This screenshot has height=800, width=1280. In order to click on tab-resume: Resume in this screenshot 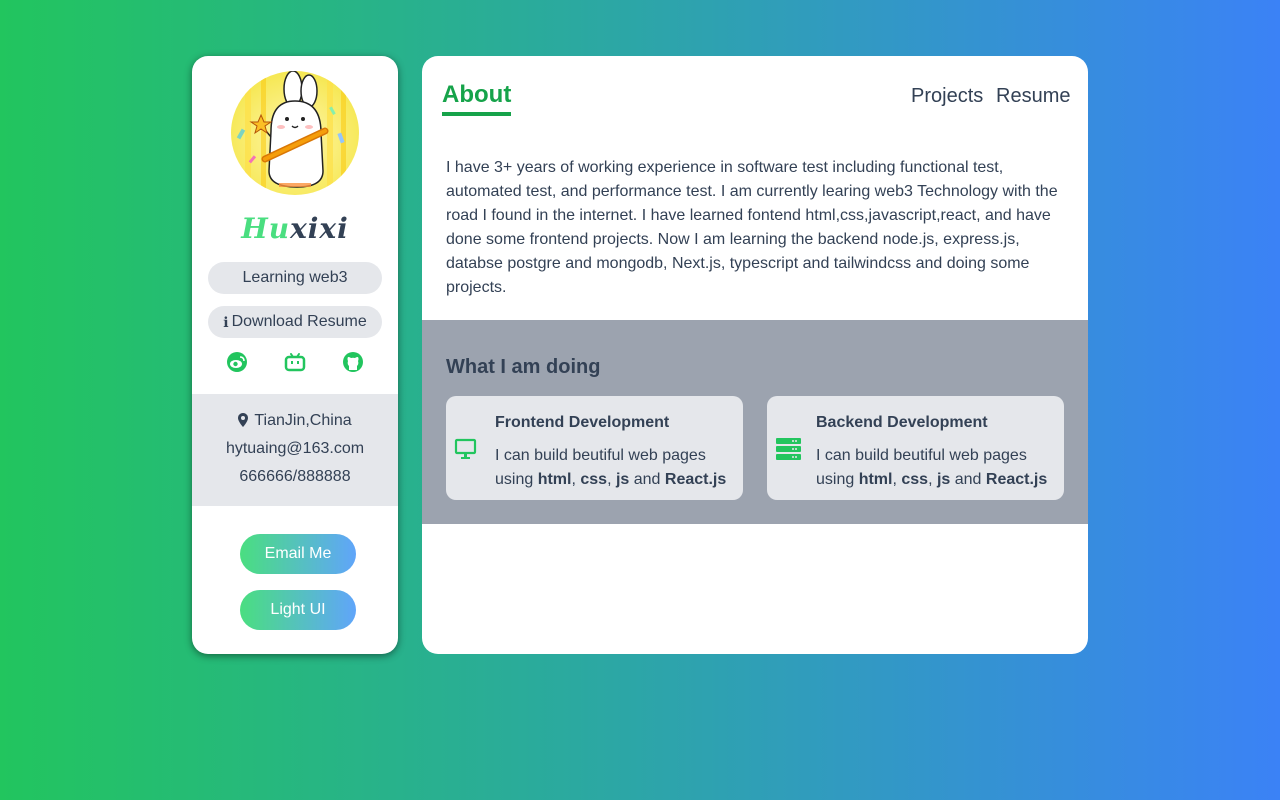, I will do `click(1033, 96)`.